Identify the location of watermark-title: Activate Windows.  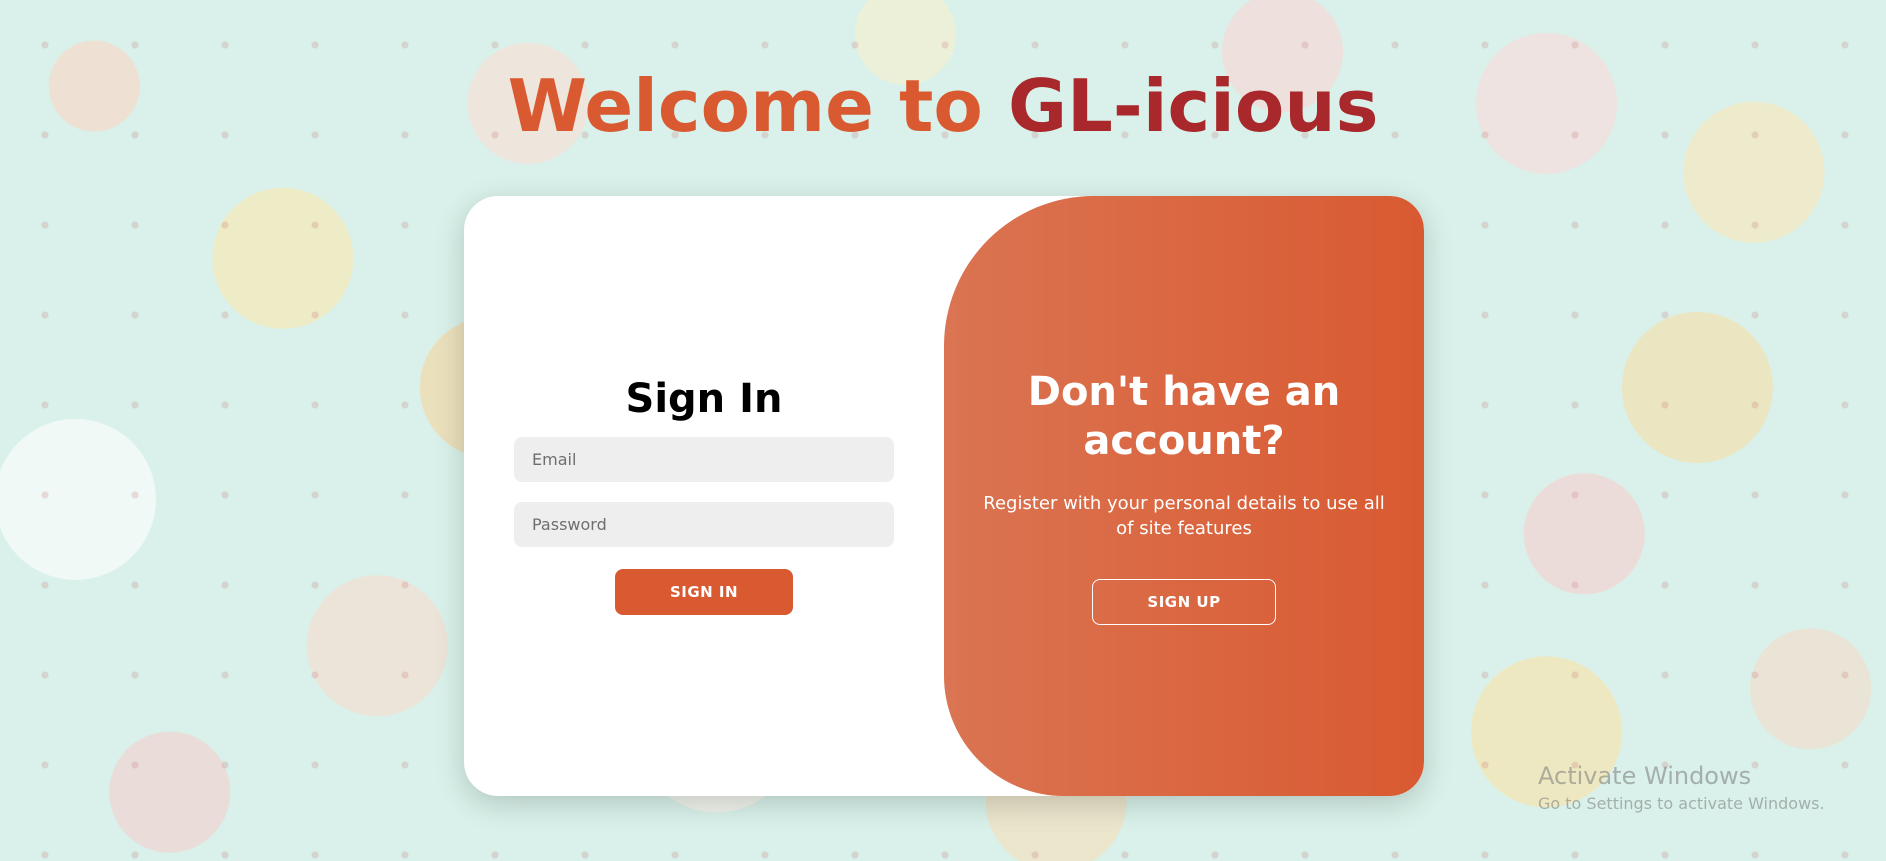
(1645, 776).